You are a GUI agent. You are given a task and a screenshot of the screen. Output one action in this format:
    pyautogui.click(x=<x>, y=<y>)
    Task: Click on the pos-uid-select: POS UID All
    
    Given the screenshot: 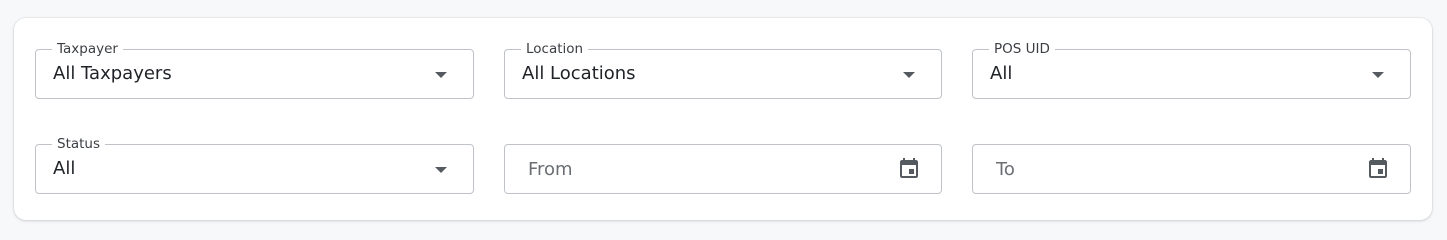 What is the action you would take?
    pyautogui.click(x=1191, y=70)
    